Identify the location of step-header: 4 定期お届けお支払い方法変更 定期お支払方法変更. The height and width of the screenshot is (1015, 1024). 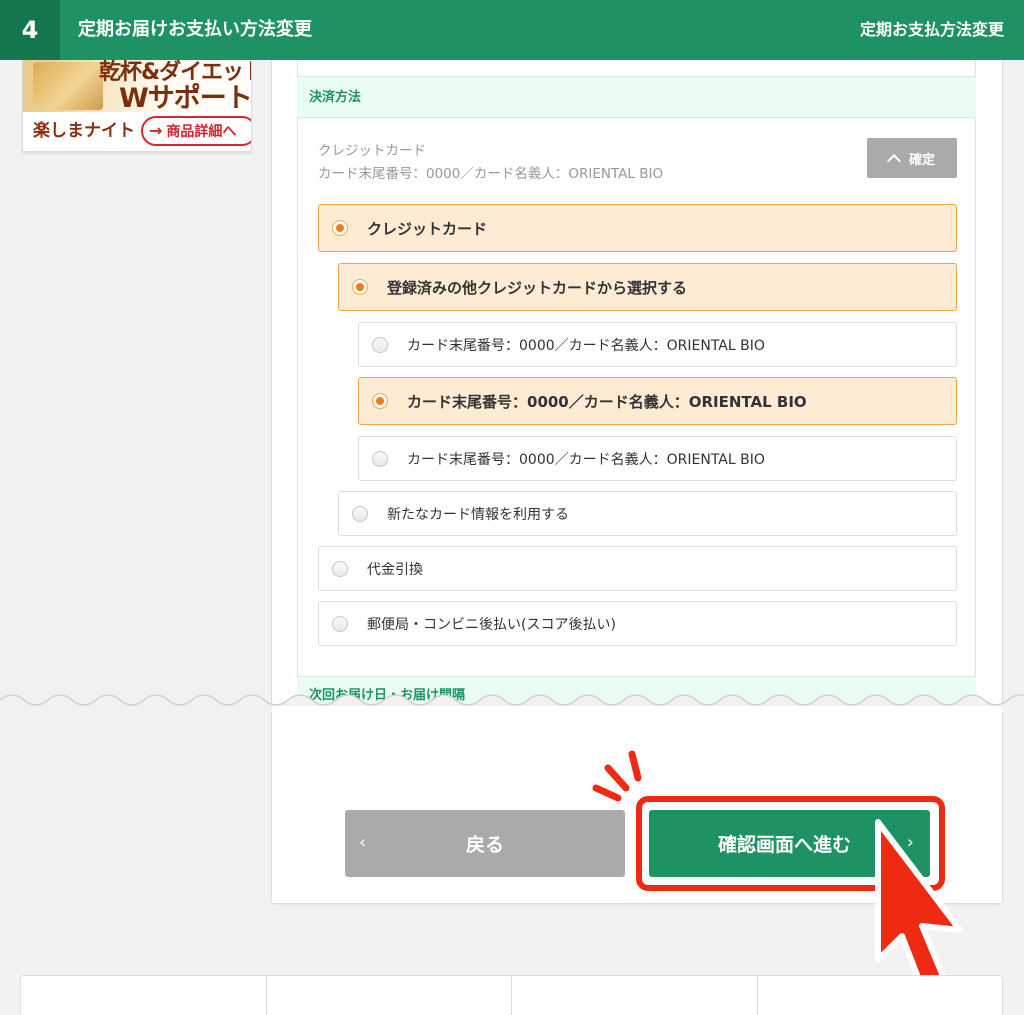
(512, 30).